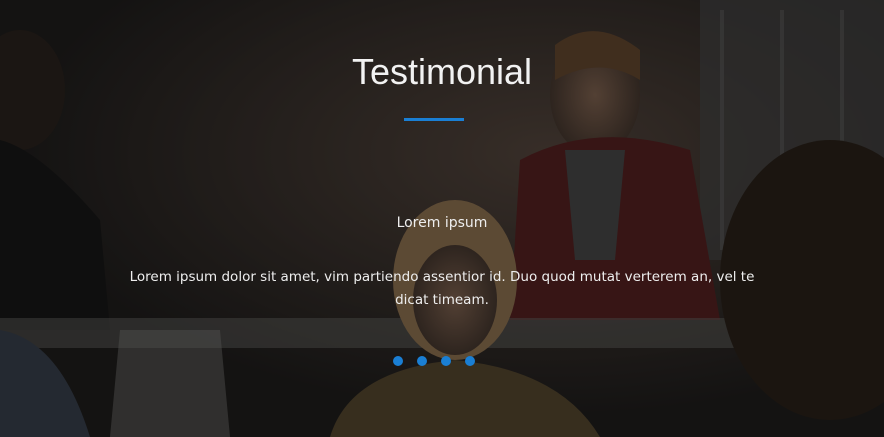  Describe the element at coordinates (438, 361) in the screenshot. I see `carousel-pagination` at that location.